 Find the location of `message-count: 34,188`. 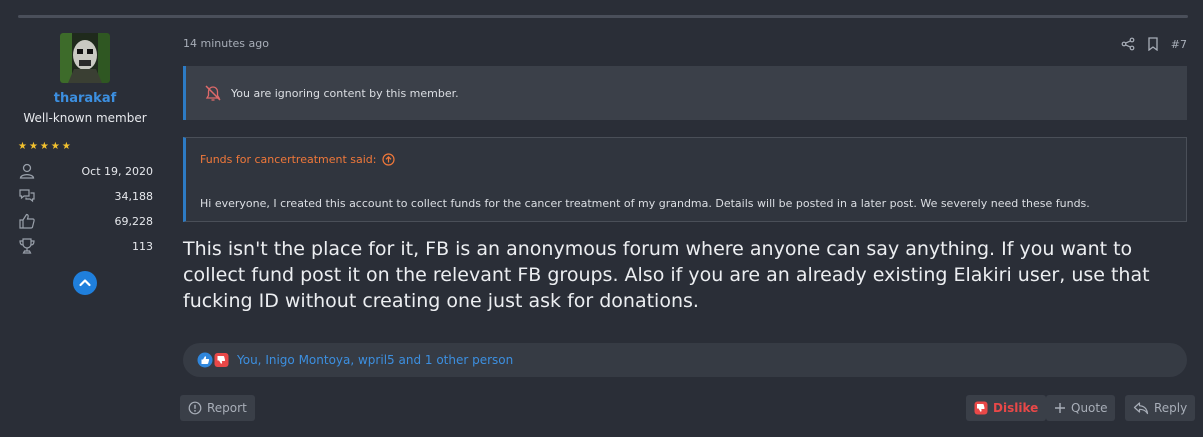

message-count: 34,188 is located at coordinates (134, 196).